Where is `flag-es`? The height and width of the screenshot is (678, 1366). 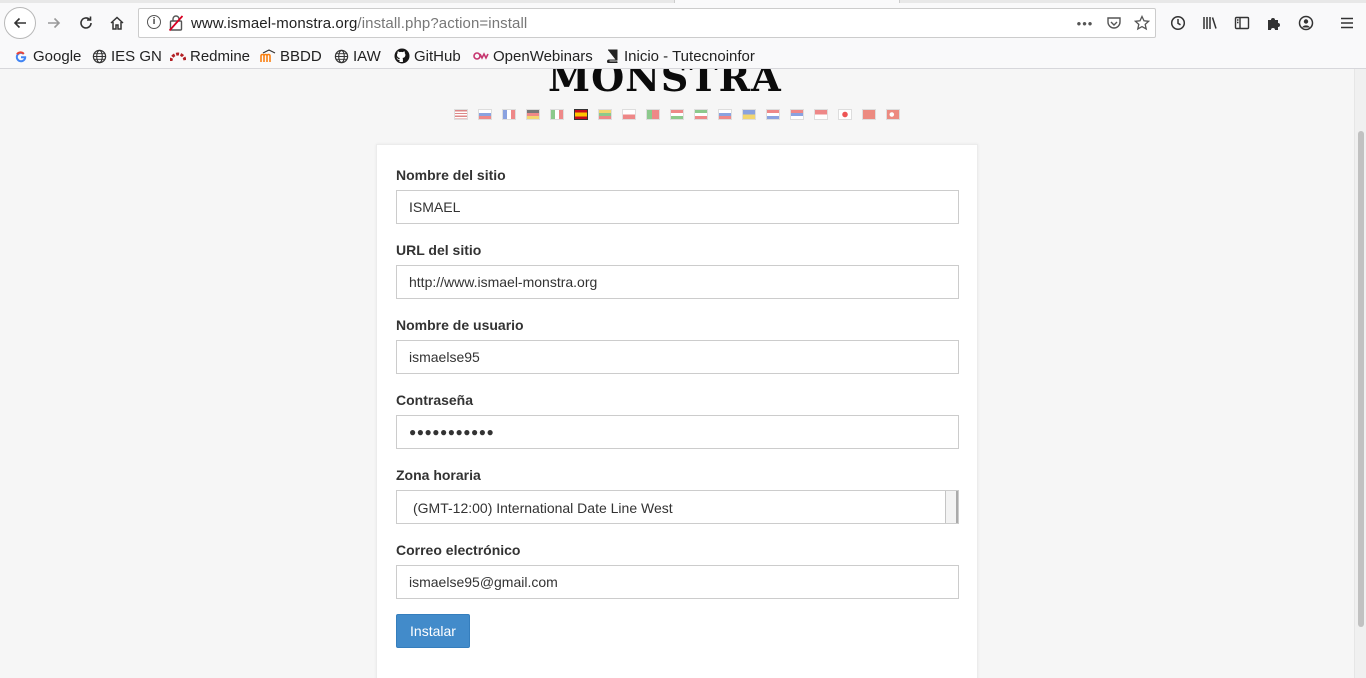 flag-es is located at coordinates (581, 114).